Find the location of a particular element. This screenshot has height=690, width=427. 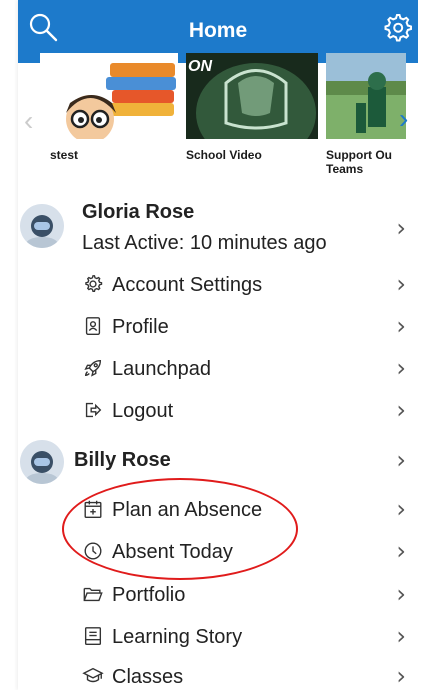

carousel-label-3: Support Ou Teams is located at coordinates (372, 162).